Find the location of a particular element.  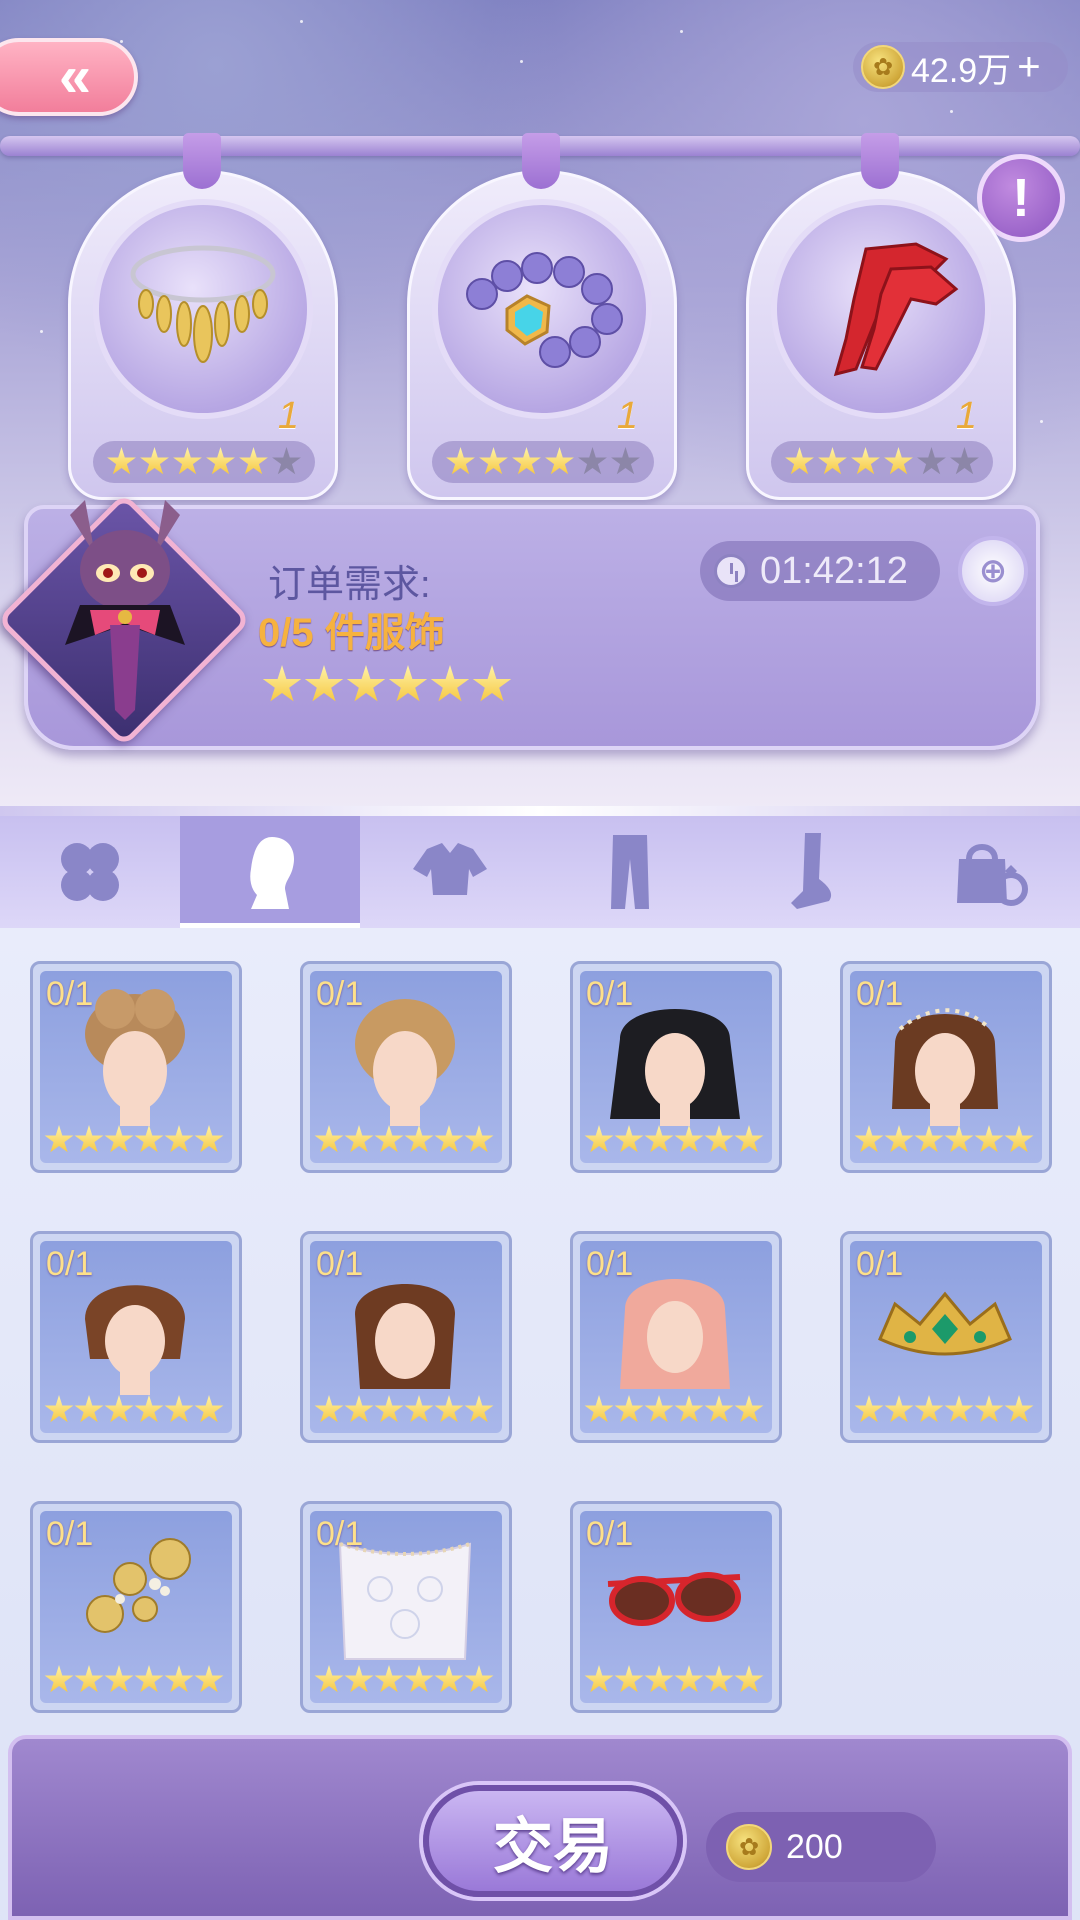

clover-icon is located at coordinates (90, 872).